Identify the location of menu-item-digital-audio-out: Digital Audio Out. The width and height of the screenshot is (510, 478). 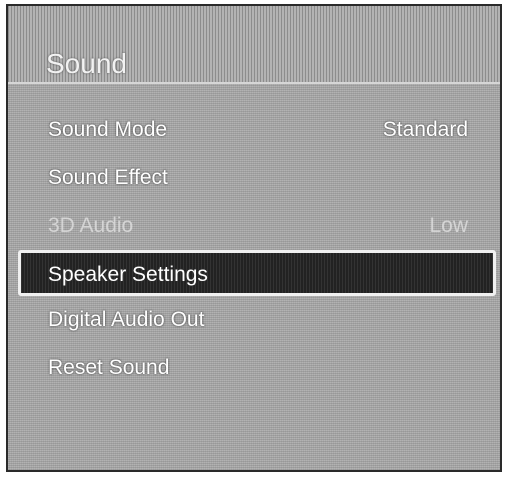
(254, 320).